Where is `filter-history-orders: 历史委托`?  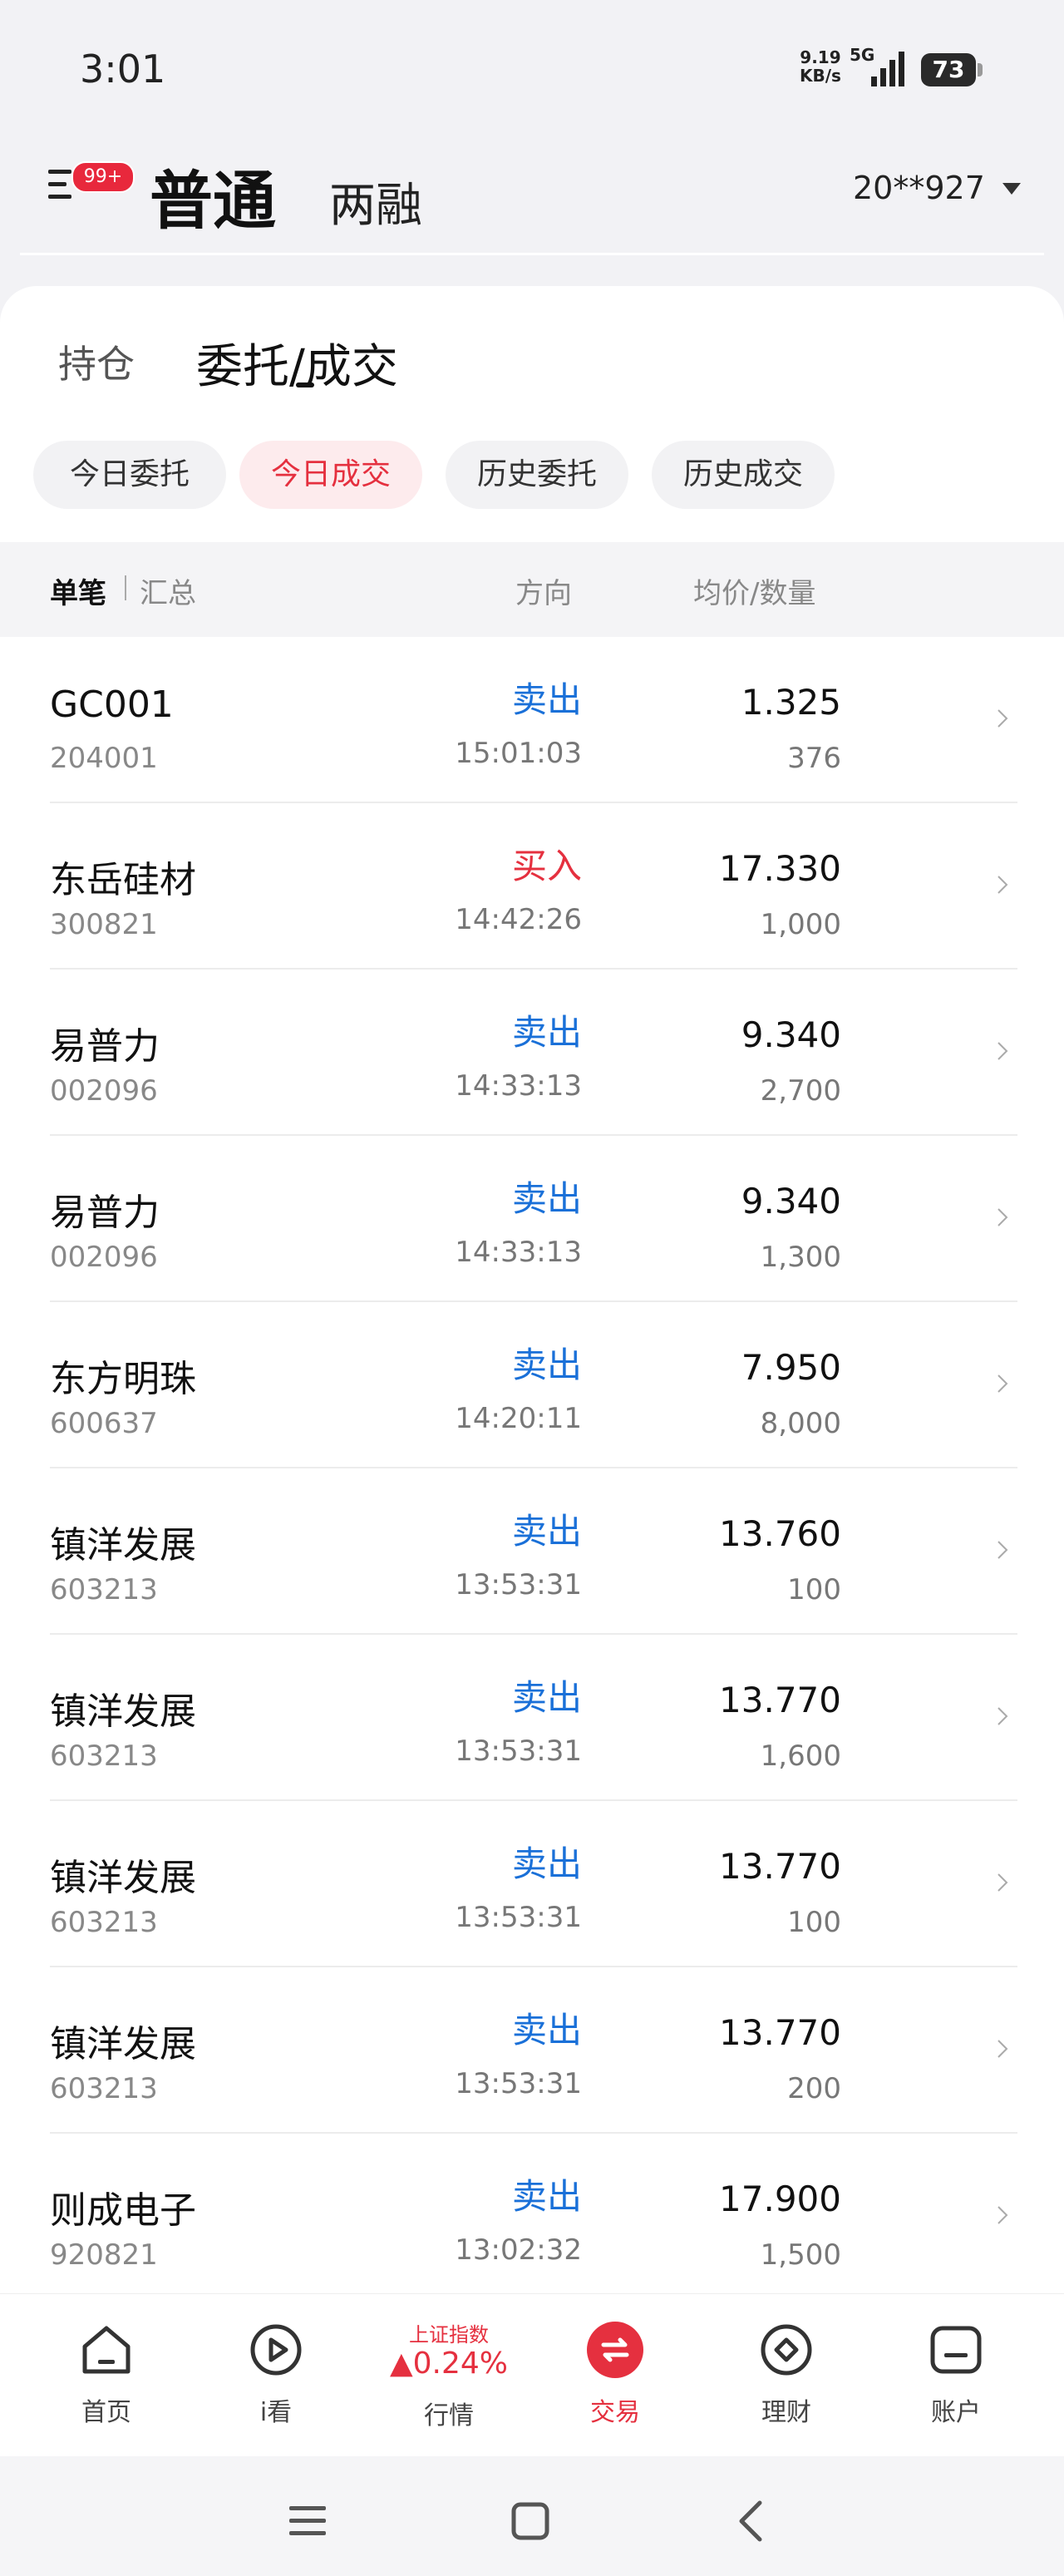 filter-history-orders: 历史委托 is located at coordinates (537, 475).